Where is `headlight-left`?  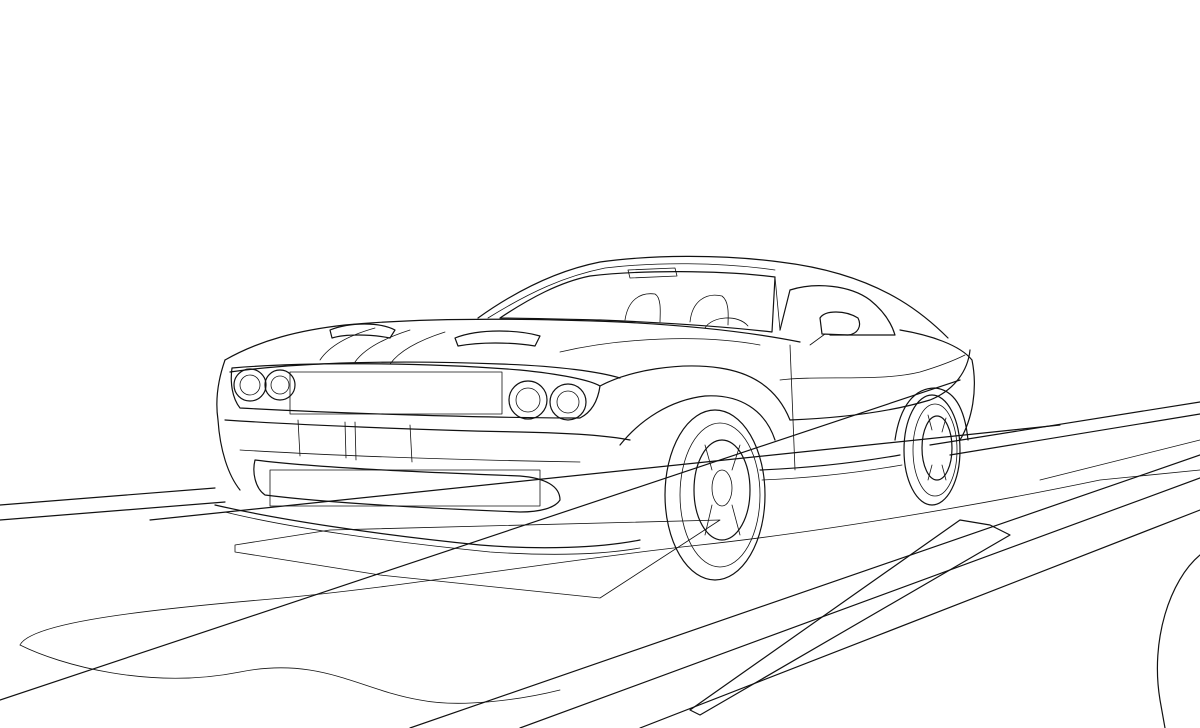 headlight-left is located at coordinates (264, 385).